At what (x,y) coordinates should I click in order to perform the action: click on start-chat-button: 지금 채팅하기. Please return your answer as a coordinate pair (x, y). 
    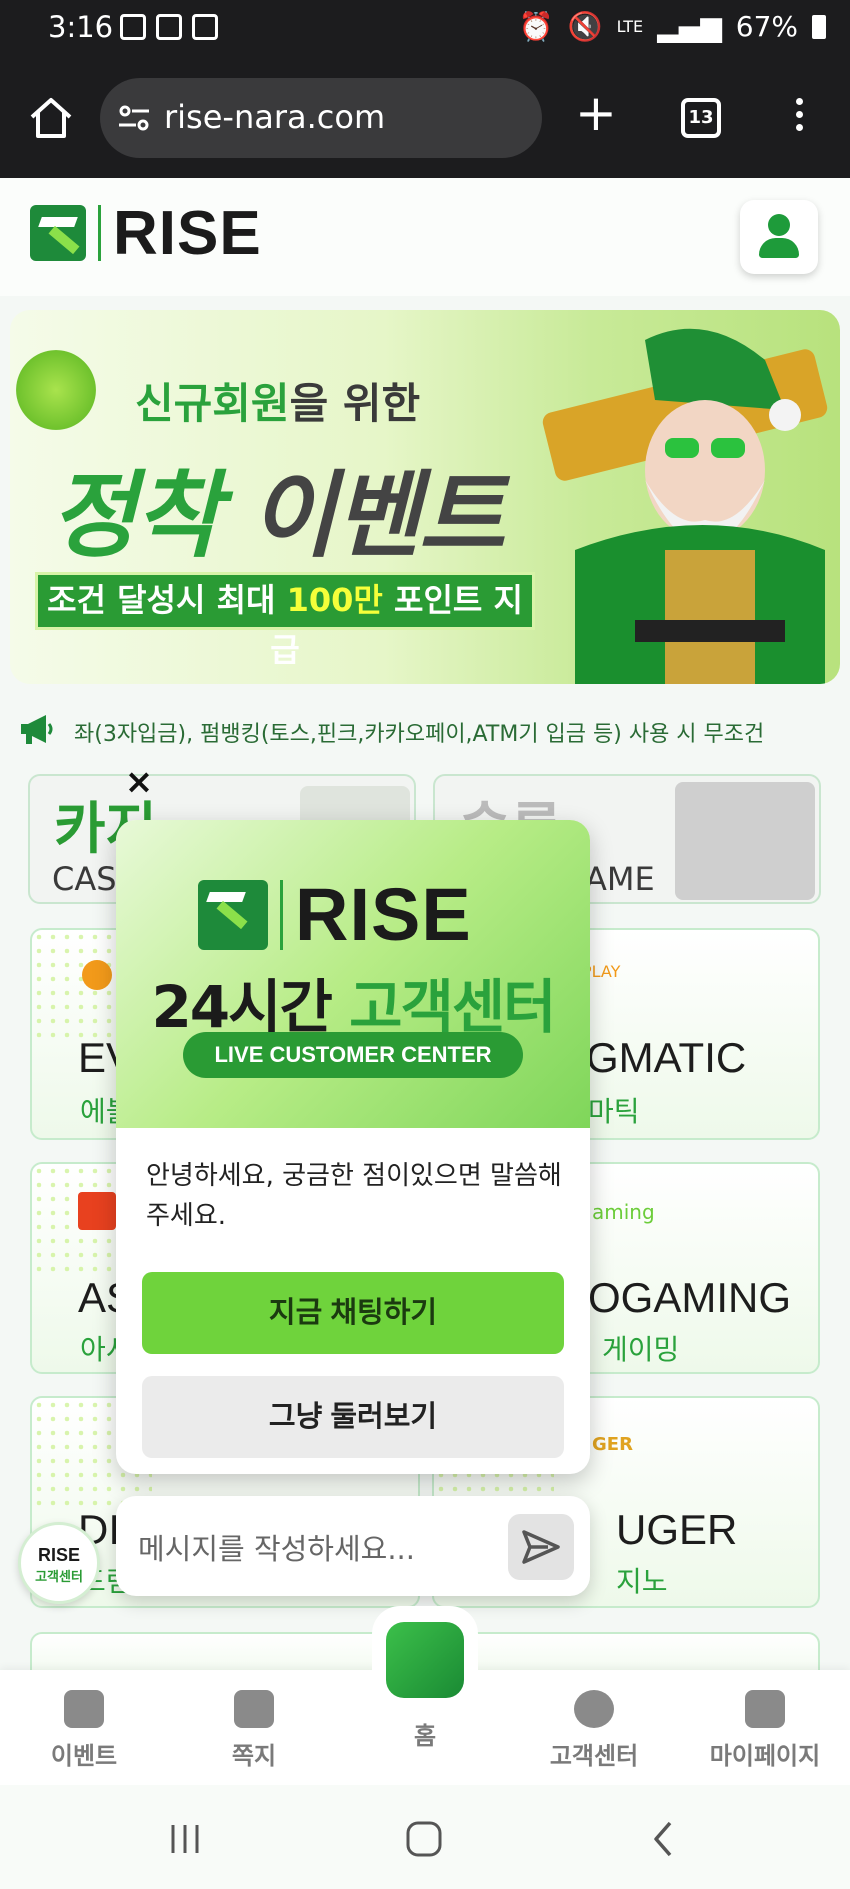
    Looking at the image, I should click on (353, 1313).